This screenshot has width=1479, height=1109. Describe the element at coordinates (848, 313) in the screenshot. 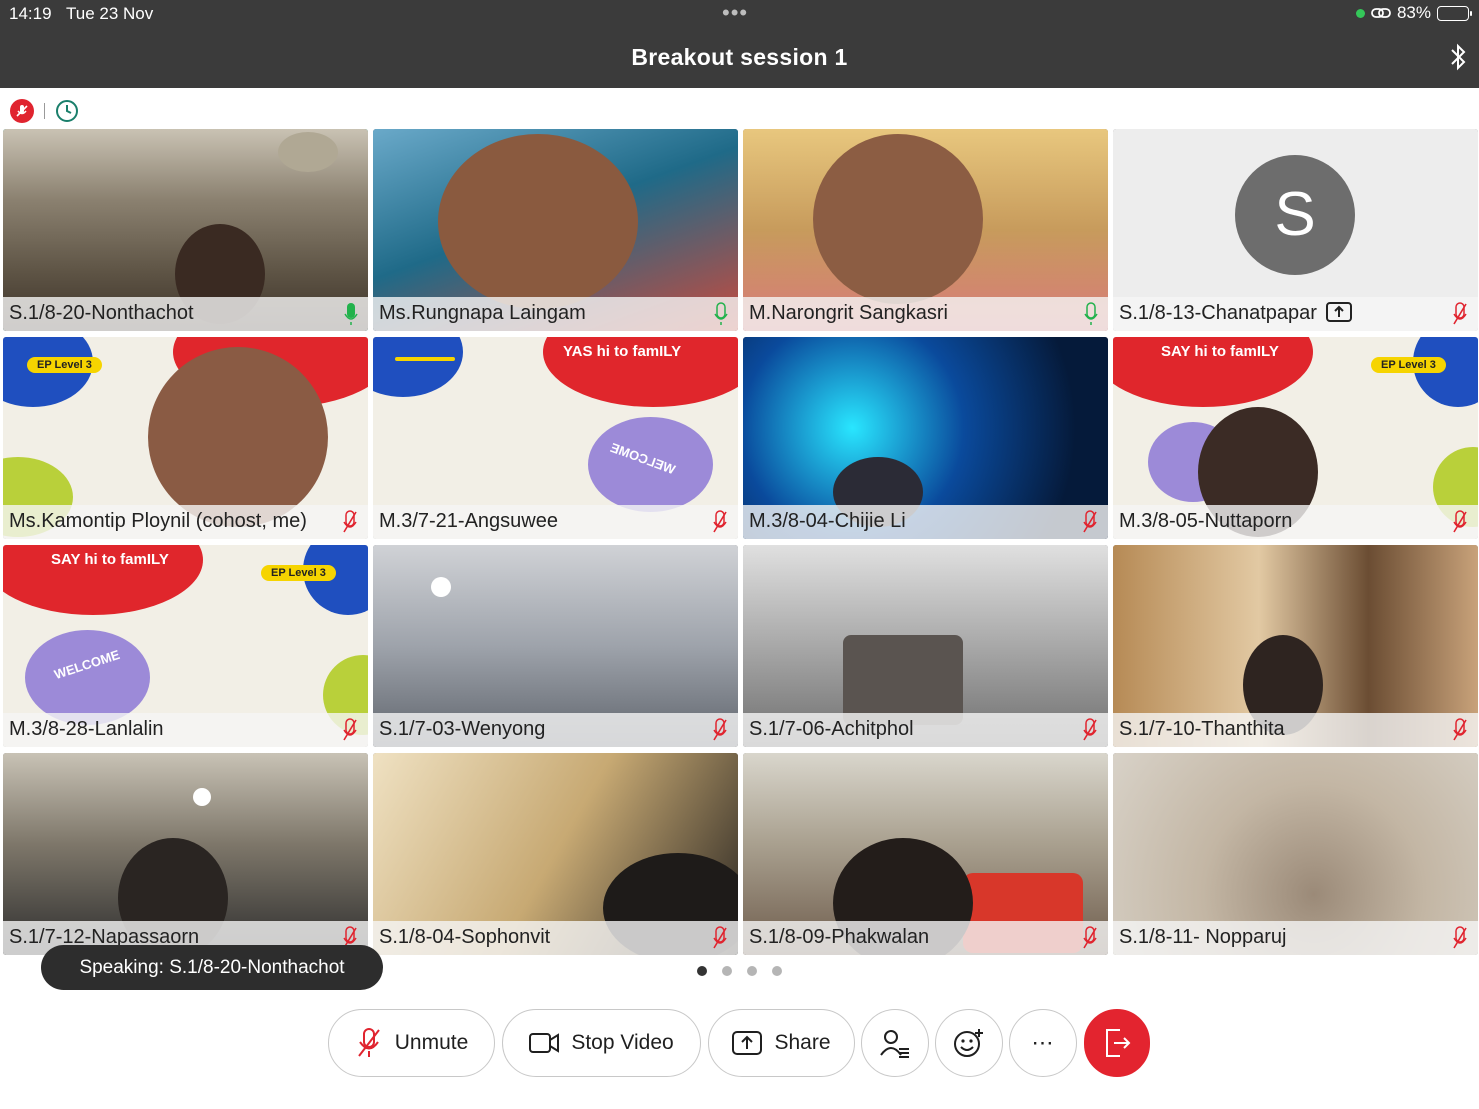

I see `participant-name: M.Narongrit Sangkasri` at that location.